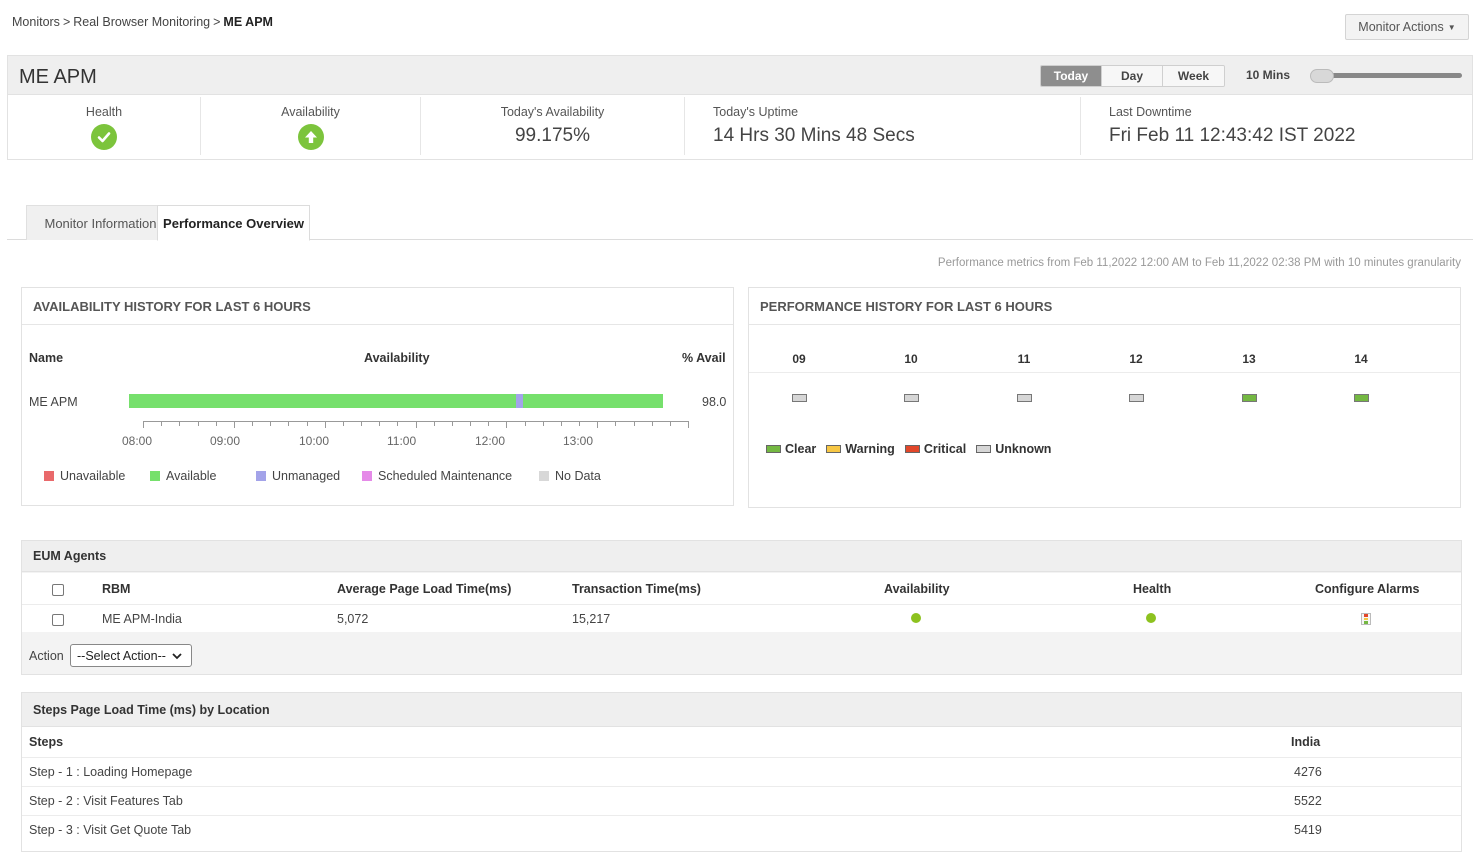 The height and width of the screenshot is (859, 1473). Describe the element at coordinates (310, 112) in the screenshot. I see `availability-label: Availability` at that location.